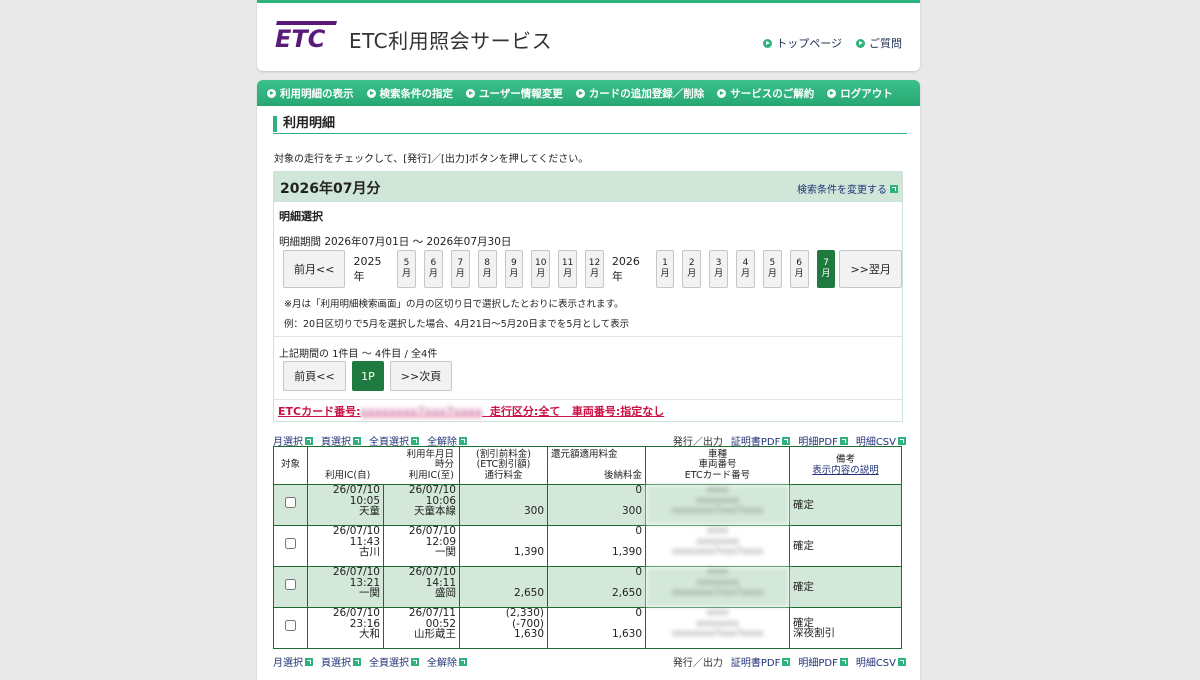  I want to click on year-label-2026: 2026年, so click(625, 268).